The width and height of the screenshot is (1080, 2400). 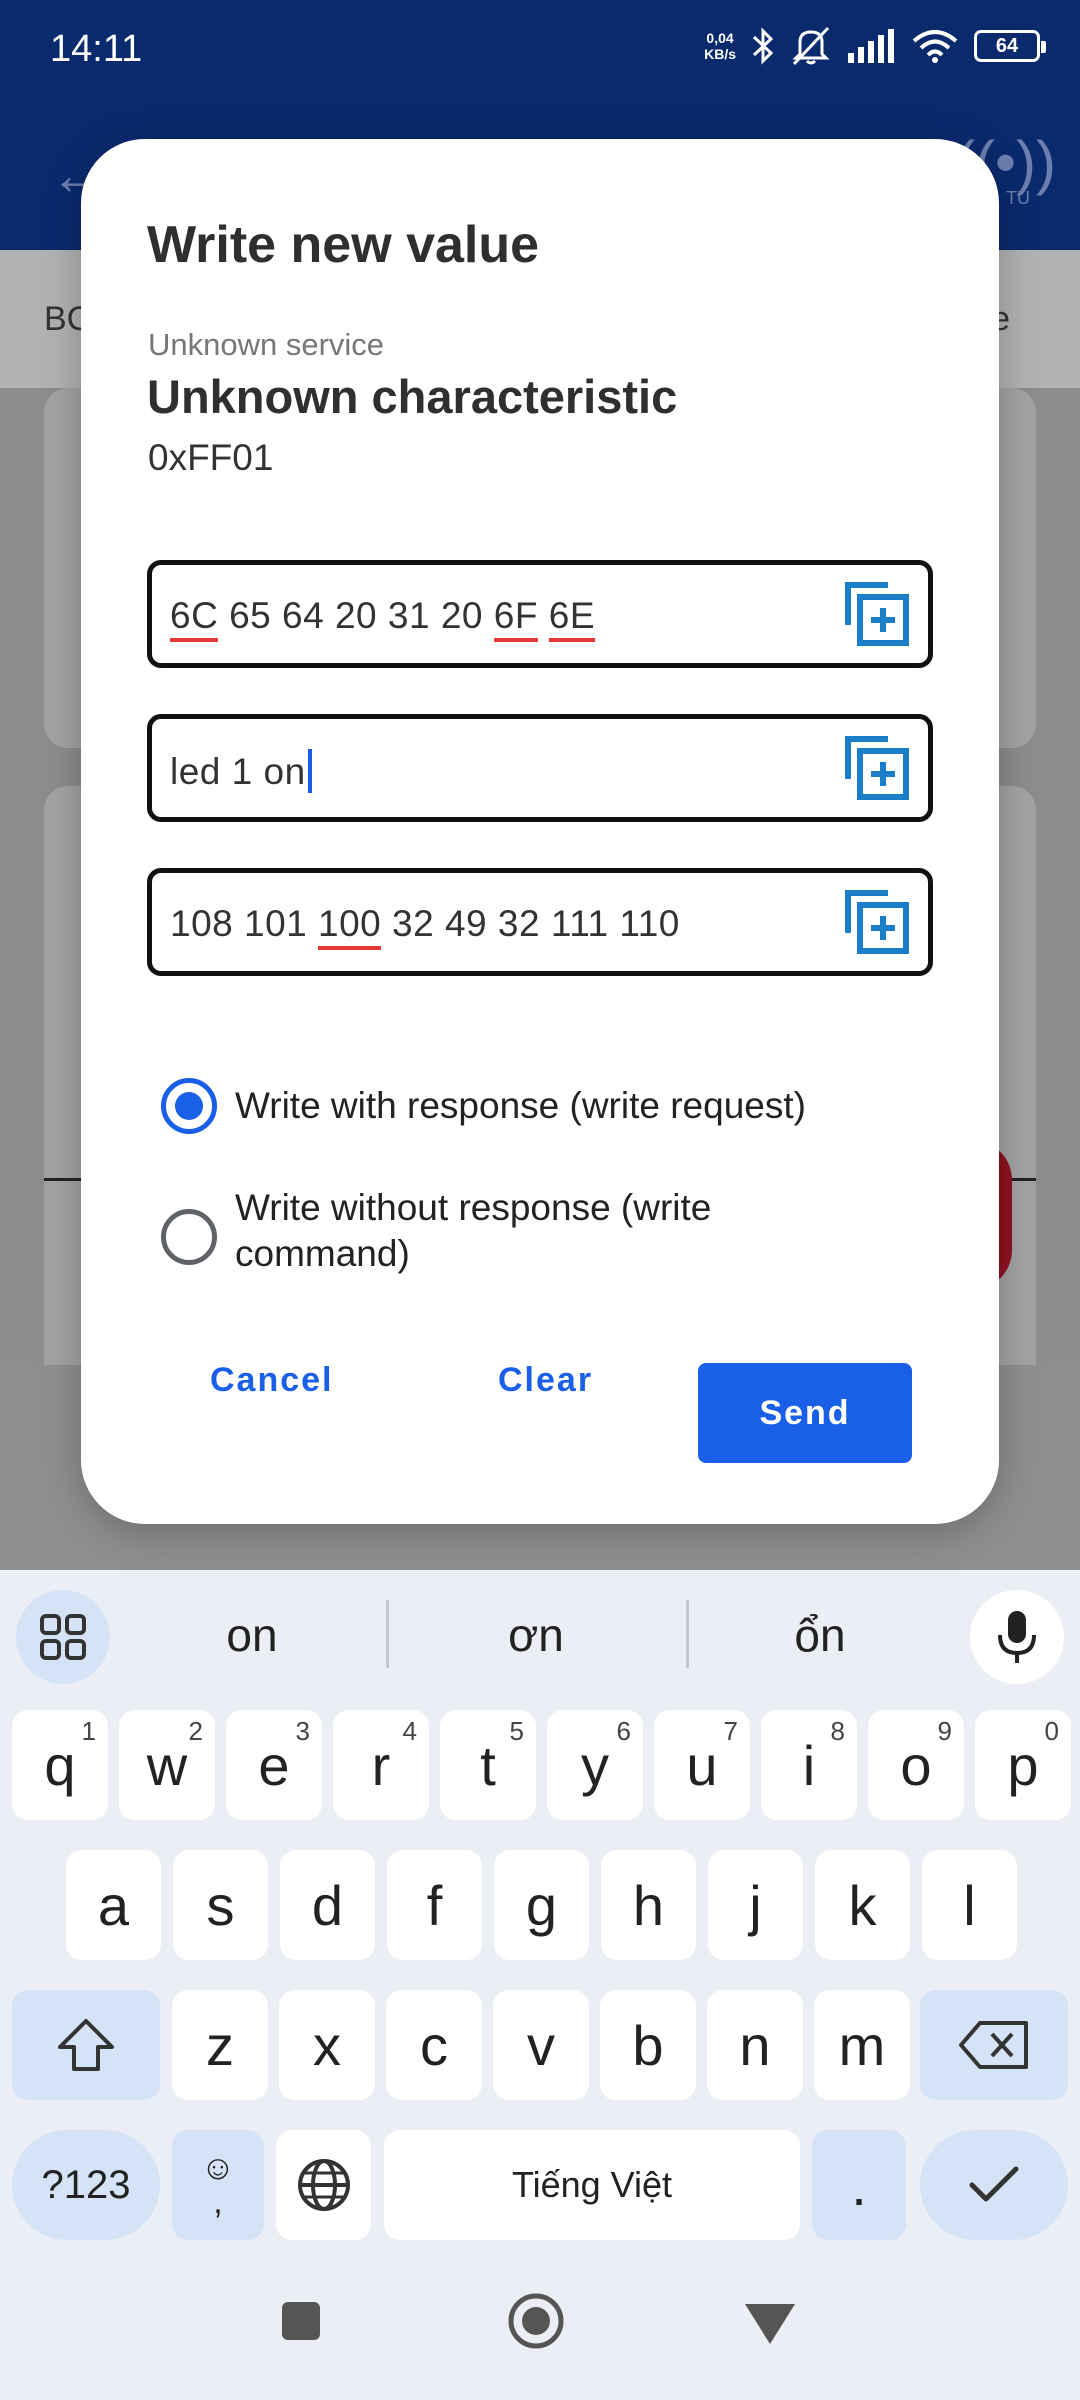 What do you see at coordinates (302, 1731) in the screenshot?
I see `key-hint: 3` at bounding box center [302, 1731].